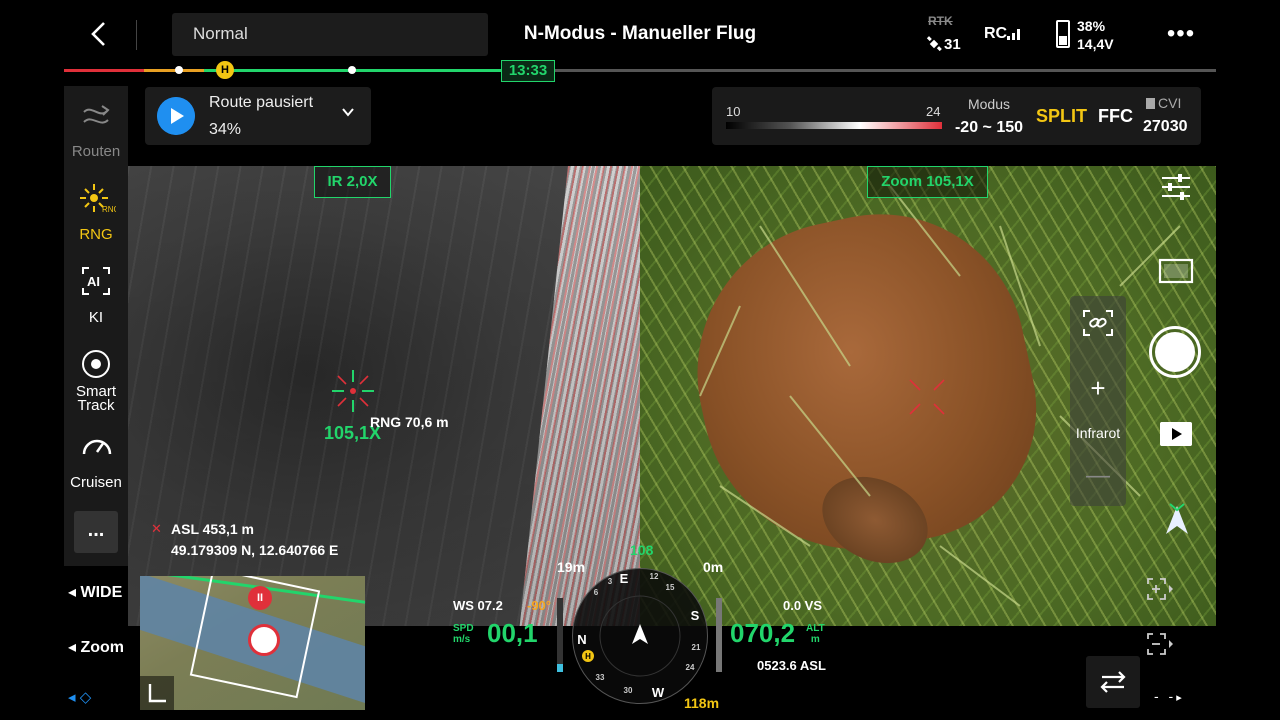  Describe the element at coordinates (225, 129) in the screenshot. I see `route-progress-percent: 34%` at that location.